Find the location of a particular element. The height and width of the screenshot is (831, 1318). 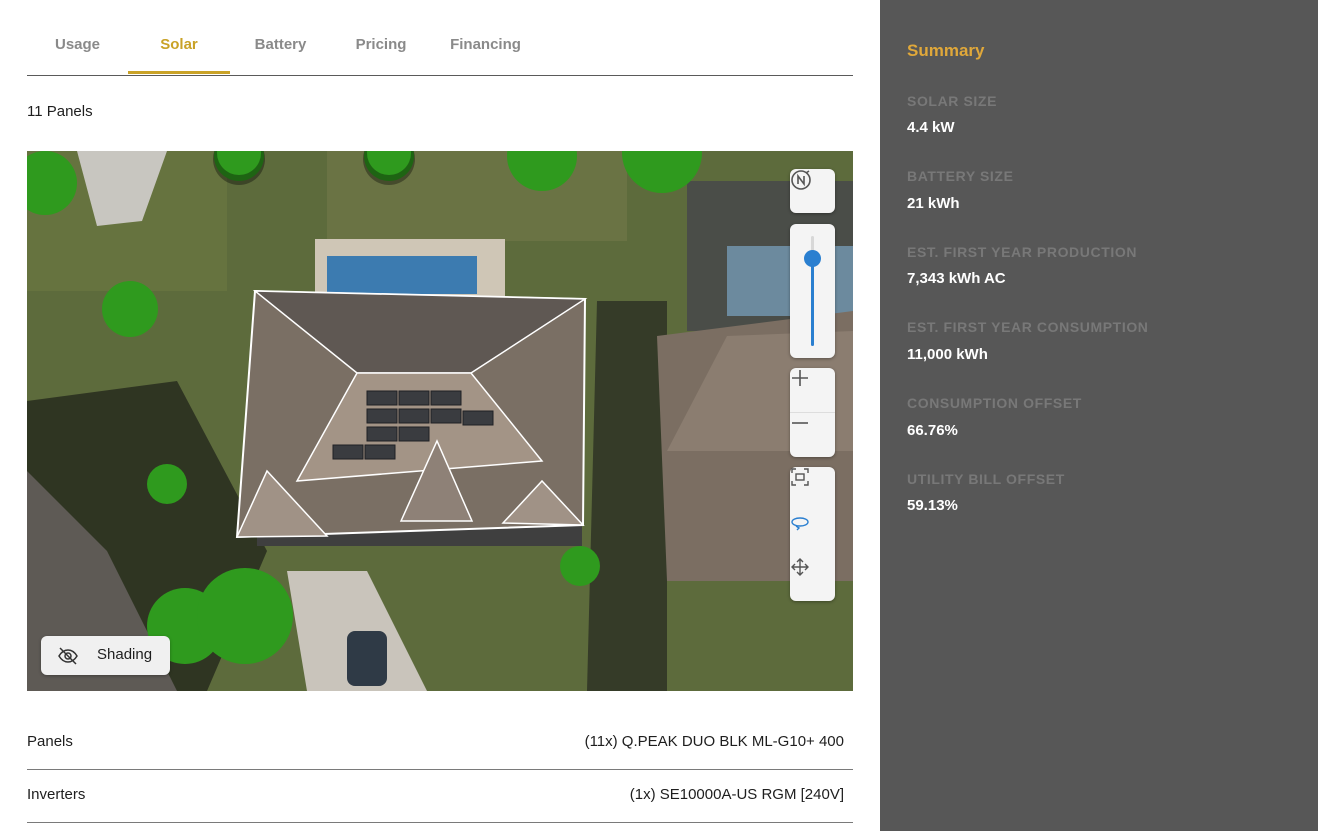

tab-pricing: Pricing is located at coordinates (381, 55).